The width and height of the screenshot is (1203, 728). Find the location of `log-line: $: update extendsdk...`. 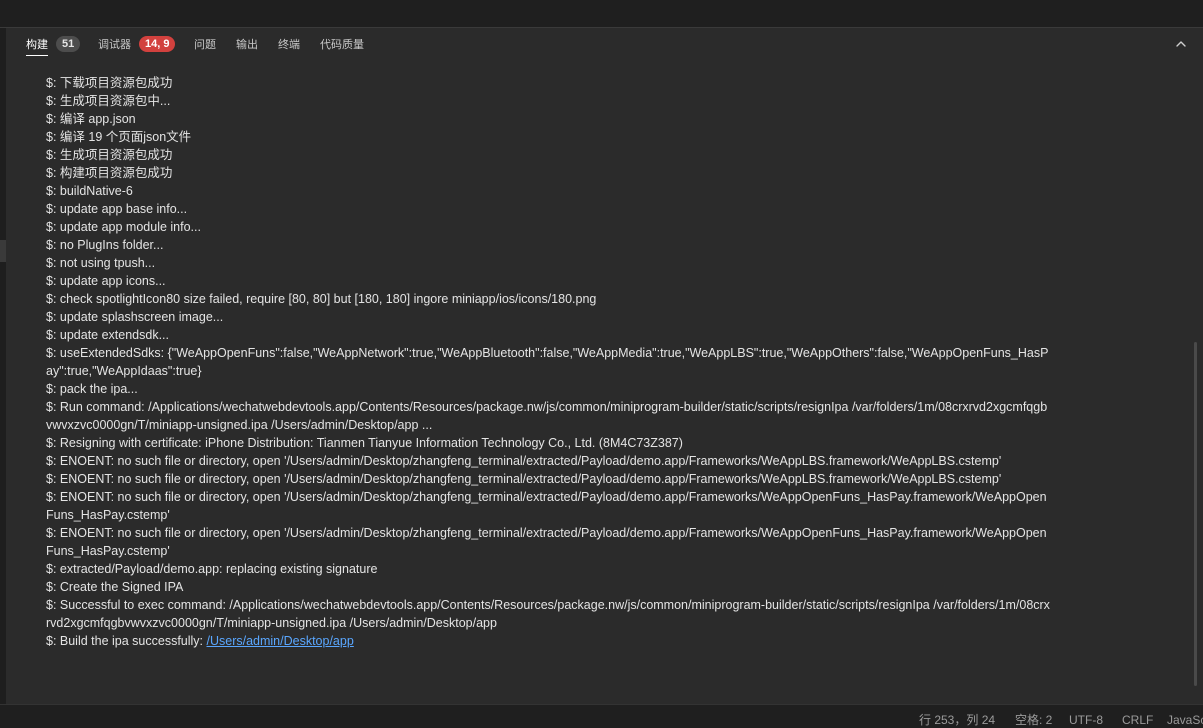

log-line: $: update extendsdk... is located at coordinates (108, 335).